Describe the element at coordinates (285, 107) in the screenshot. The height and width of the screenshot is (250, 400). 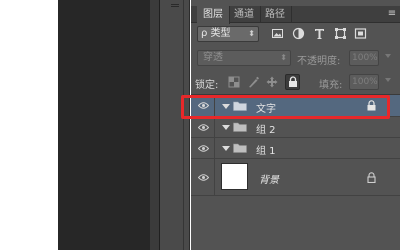
I see `annotation-highlight-box` at that location.